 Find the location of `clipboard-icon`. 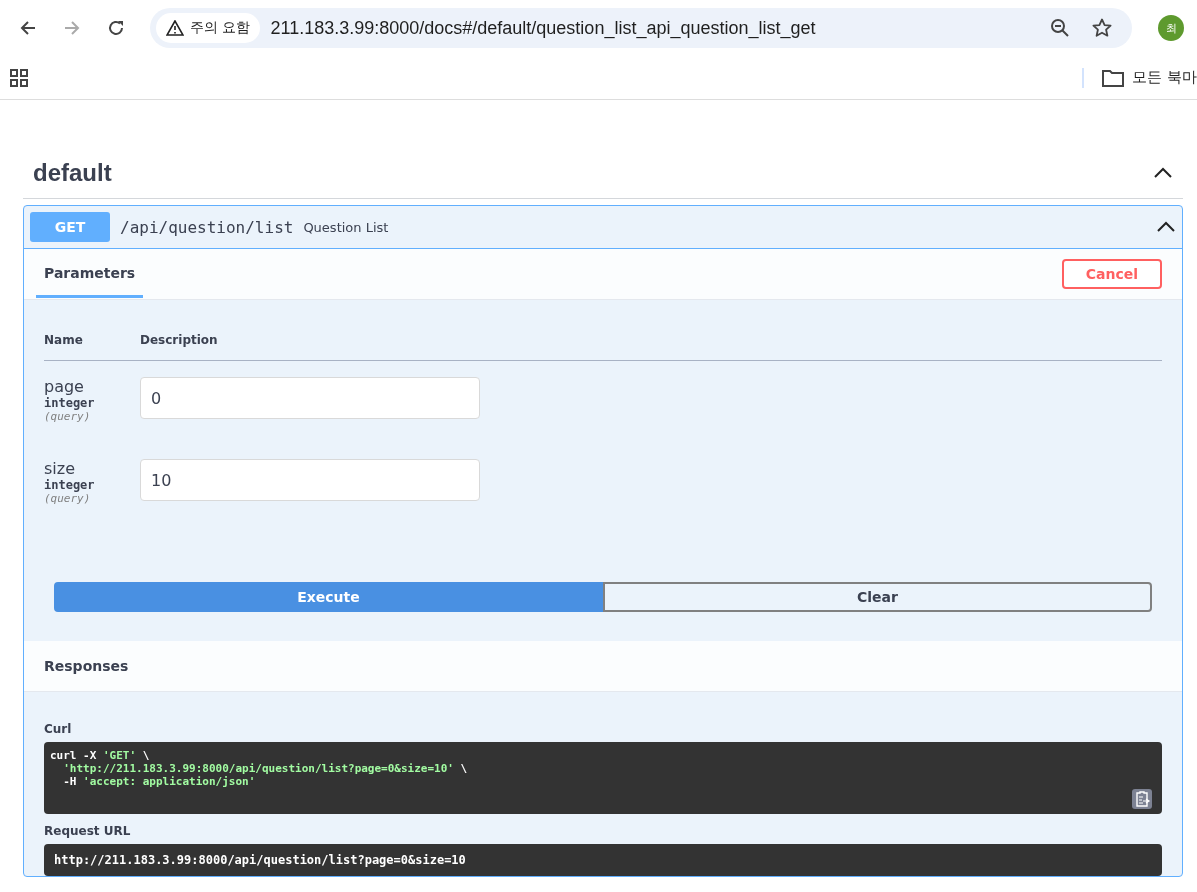

clipboard-icon is located at coordinates (1142, 799).